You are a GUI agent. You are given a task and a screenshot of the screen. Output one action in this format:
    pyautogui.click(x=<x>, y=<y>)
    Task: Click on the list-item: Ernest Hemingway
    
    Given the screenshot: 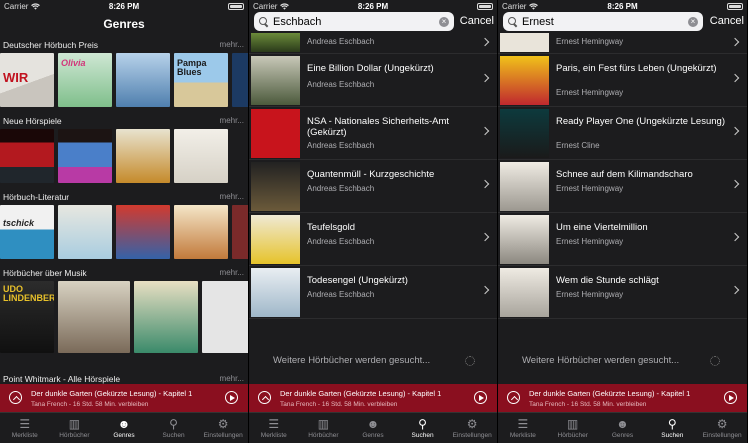 What is the action you would take?
    pyautogui.click(x=622, y=43)
    